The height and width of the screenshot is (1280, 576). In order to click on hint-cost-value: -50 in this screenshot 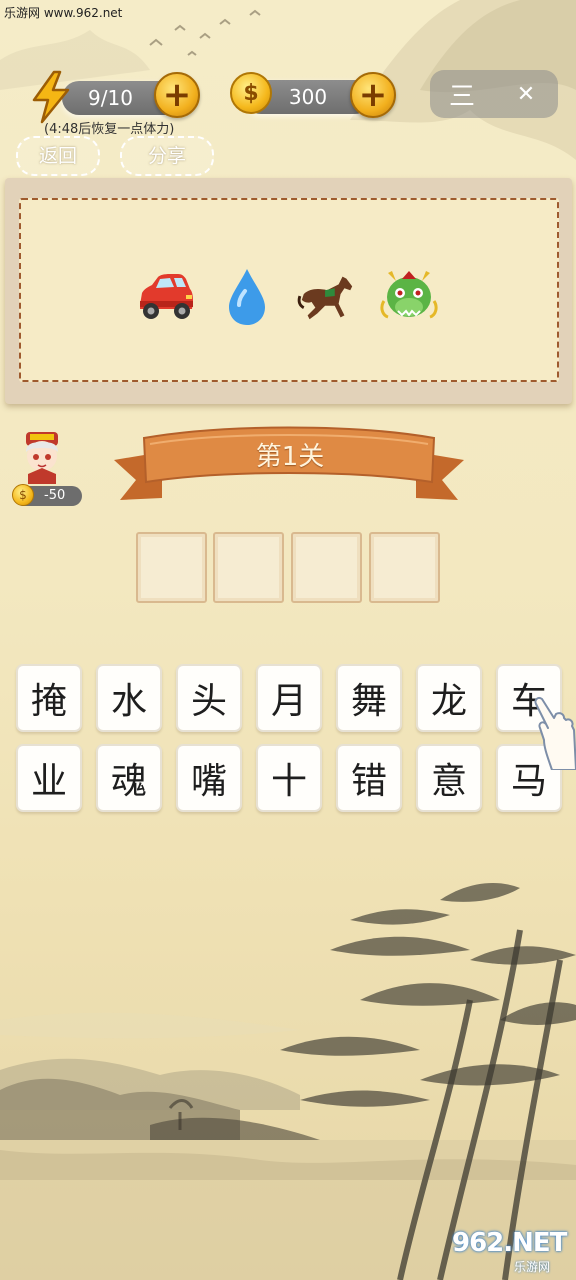, I will do `click(55, 495)`.